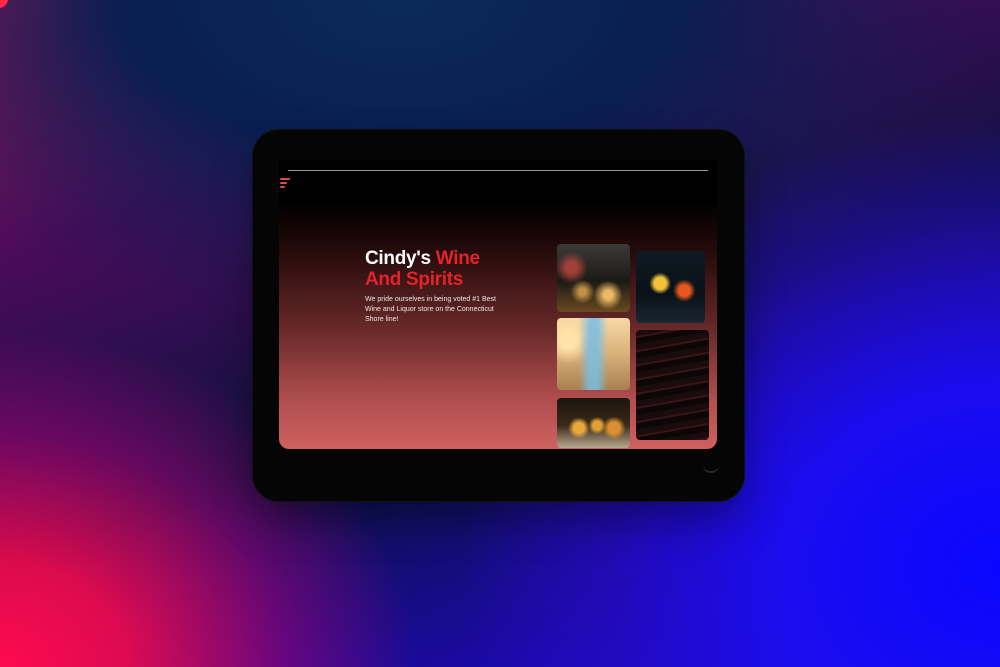 This screenshot has height=667, width=1000. I want to click on site-title-accent-spirits: And Spirits, so click(414, 279).